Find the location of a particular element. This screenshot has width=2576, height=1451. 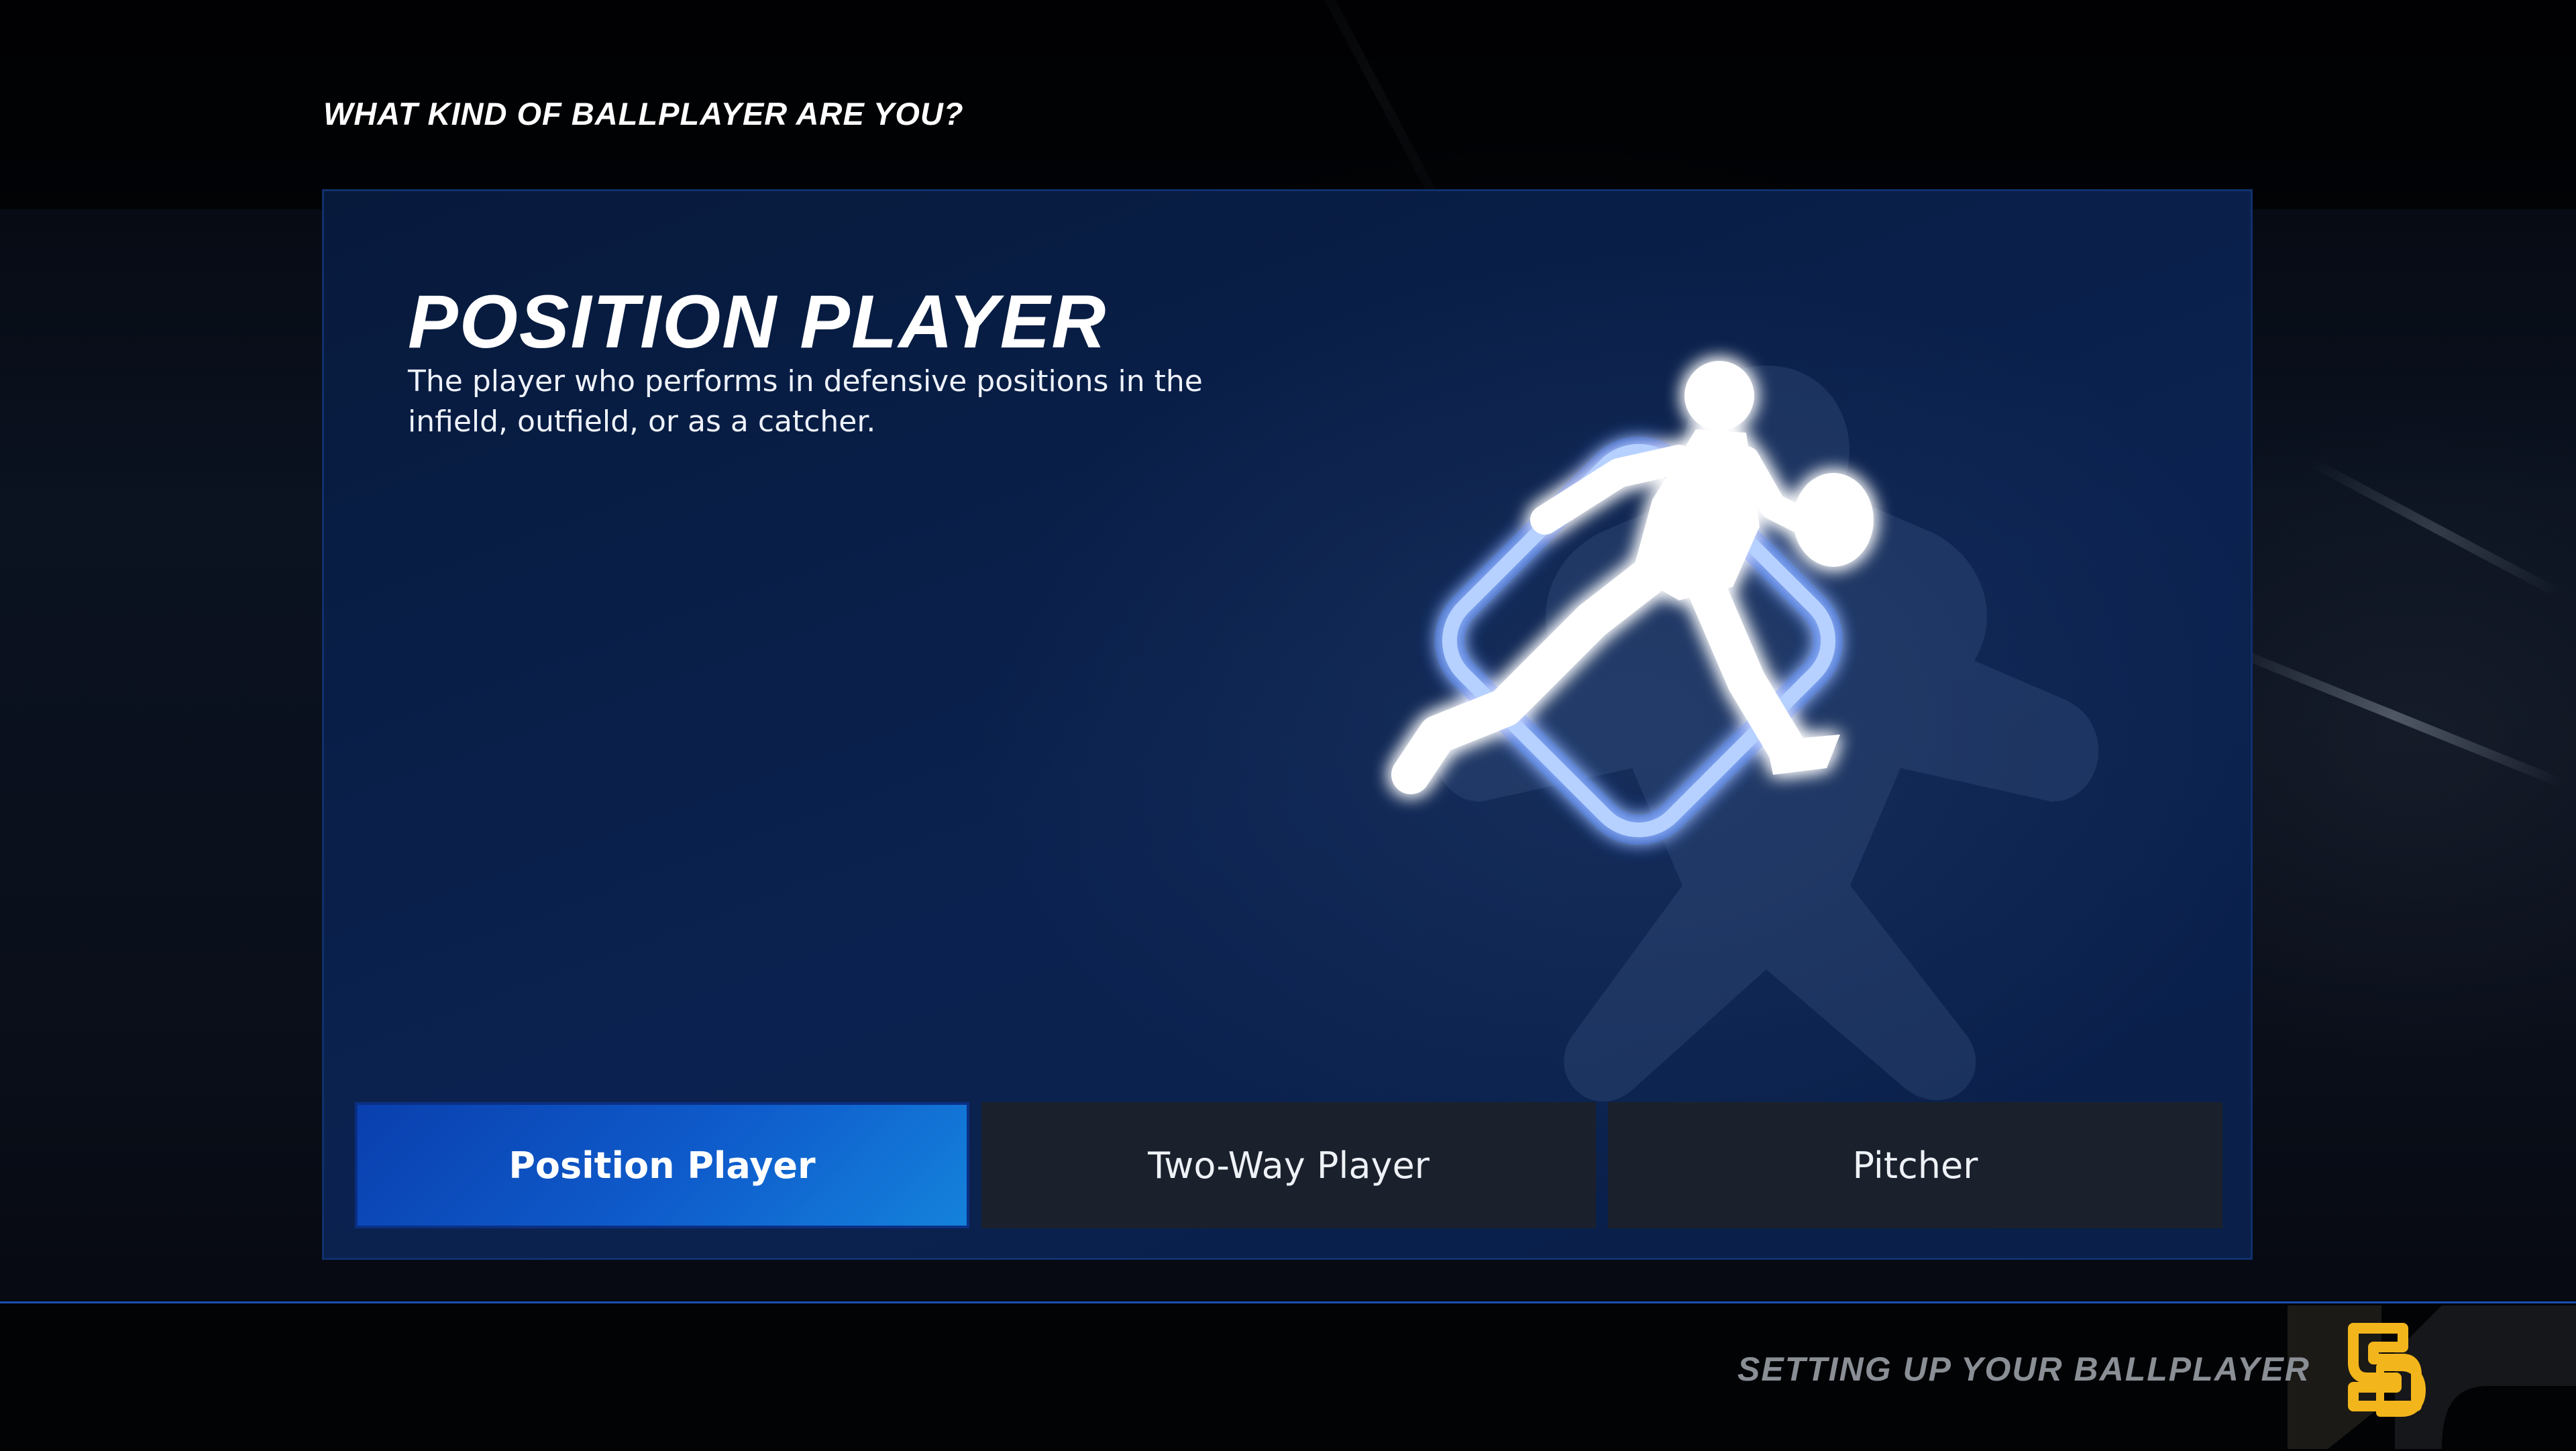

option-two-way-player: Two-Way Player is located at coordinates (1288, 1165).